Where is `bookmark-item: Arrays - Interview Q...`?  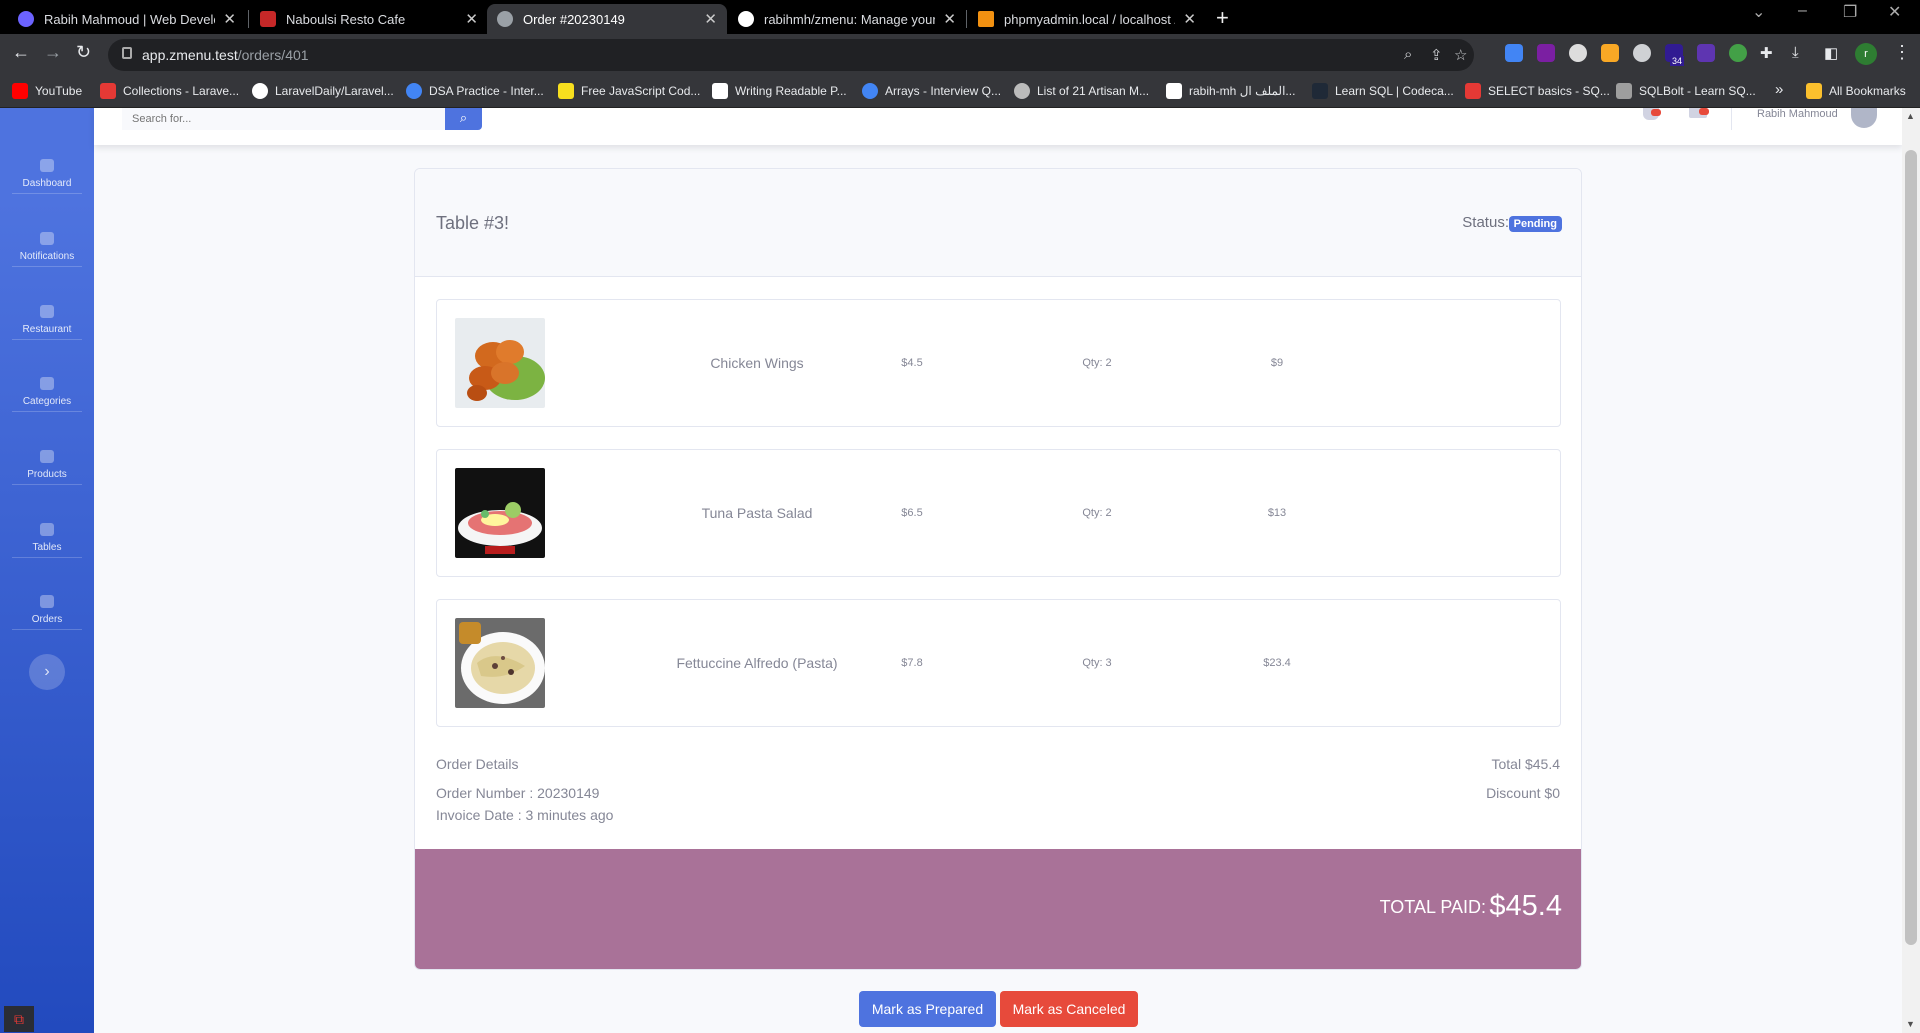 bookmark-item: Arrays - Interview Q... is located at coordinates (931, 91).